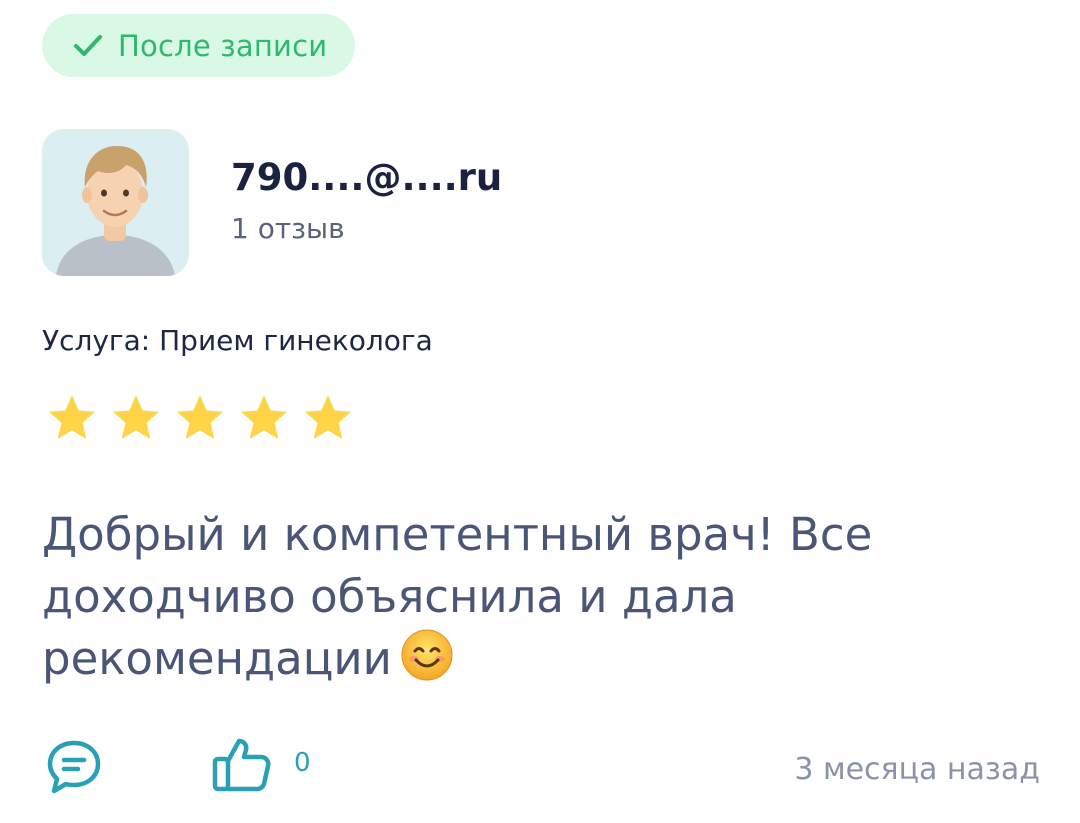  I want to click on smiling-face-emoji, so click(427, 655).